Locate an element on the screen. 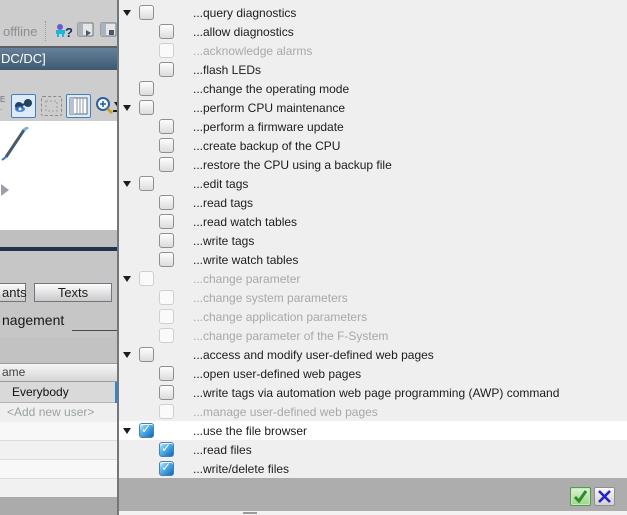 Image resolution: width=627 pixels, height=515 pixels. glasses-icon is located at coordinates (23, 106).